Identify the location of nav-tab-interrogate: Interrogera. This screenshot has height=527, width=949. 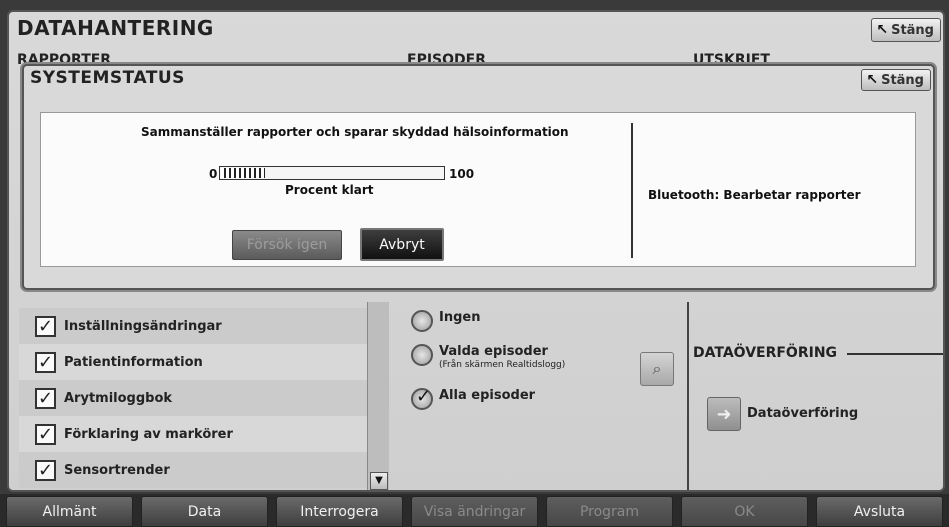
(339, 511).